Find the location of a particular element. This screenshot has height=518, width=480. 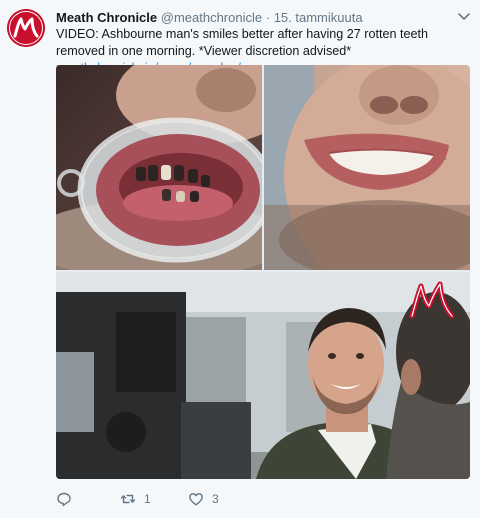

reply-icon is located at coordinates (64, 499).